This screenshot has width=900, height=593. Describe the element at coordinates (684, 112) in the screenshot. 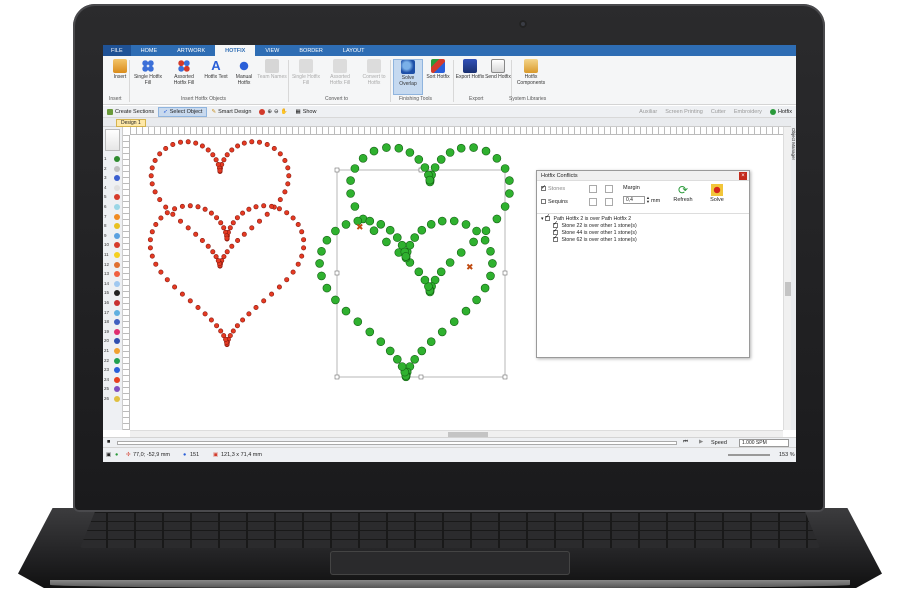

I see `screen-printing-mode: Screen Printing` at that location.